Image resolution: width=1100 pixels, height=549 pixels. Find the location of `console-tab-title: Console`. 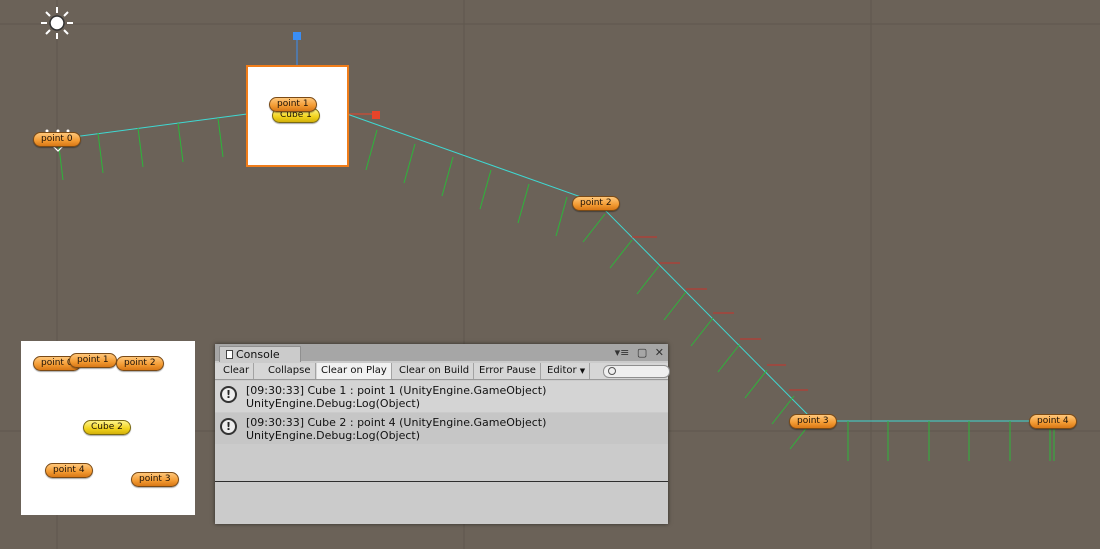

console-tab-title: Console is located at coordinates (258, 354).